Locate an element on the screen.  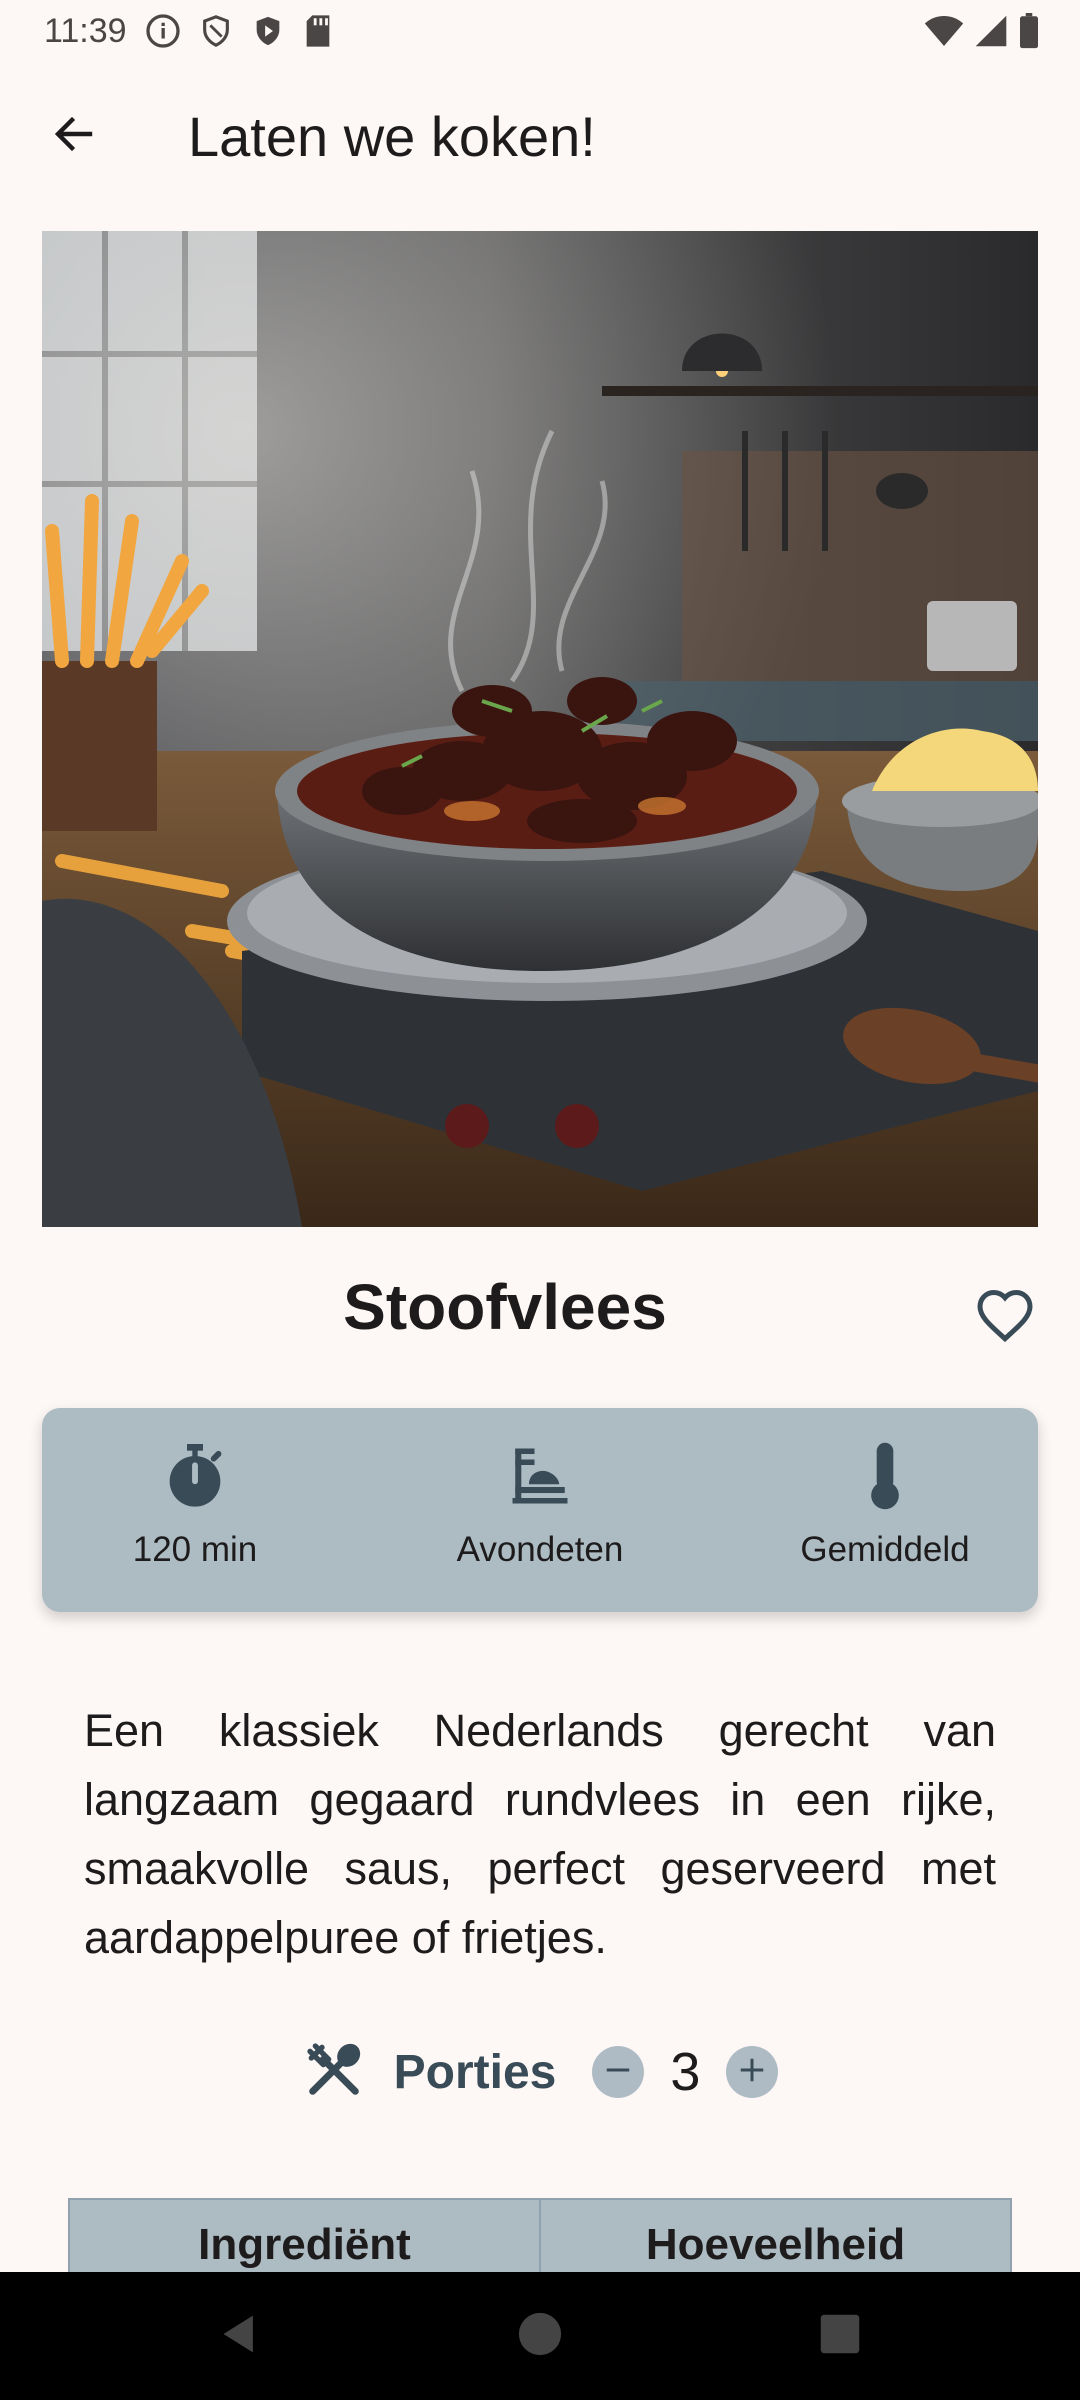
info-time: 120 min is located at coordinates (195, 1503).